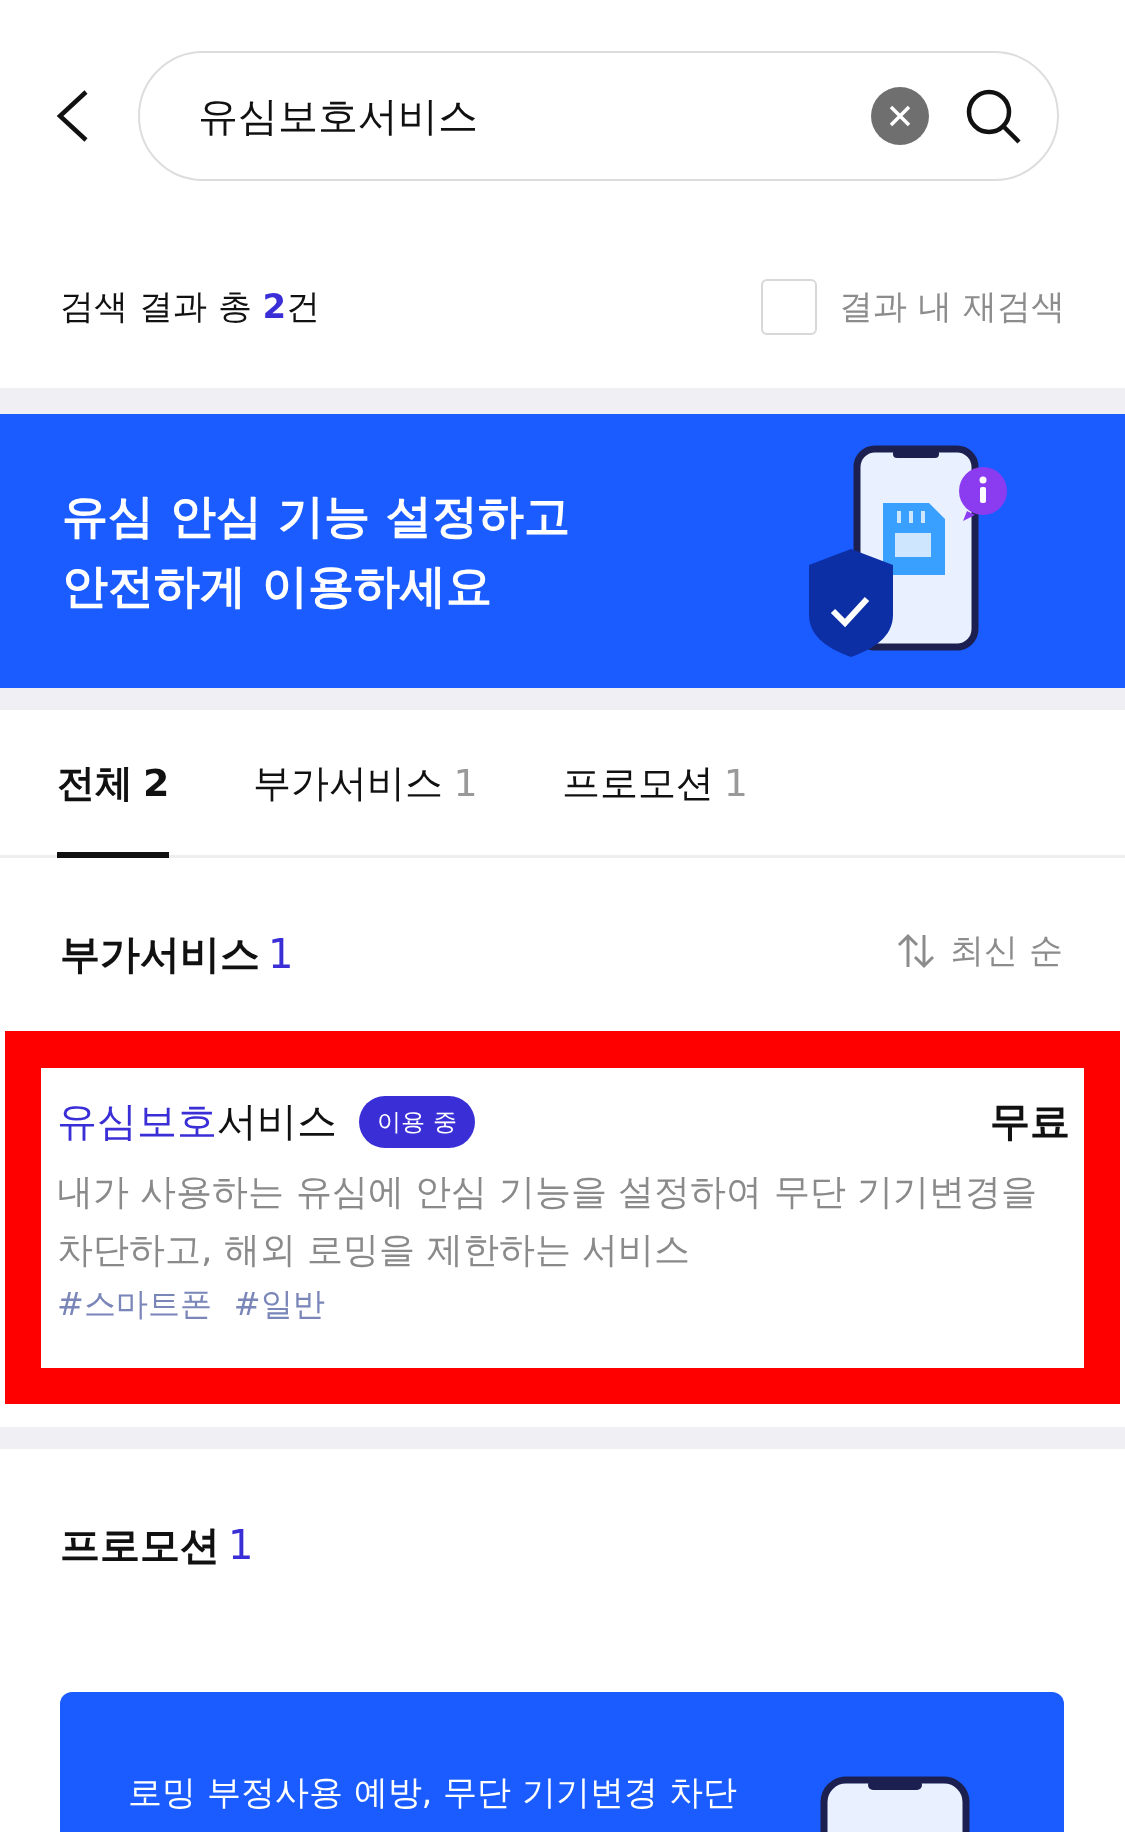 Image resolution: width=1125 pixels, height=1836 pixels. Describe the element at coordinates (598, 116) in the screenshot. I see `search-field: 유심보호서비스` at that location.